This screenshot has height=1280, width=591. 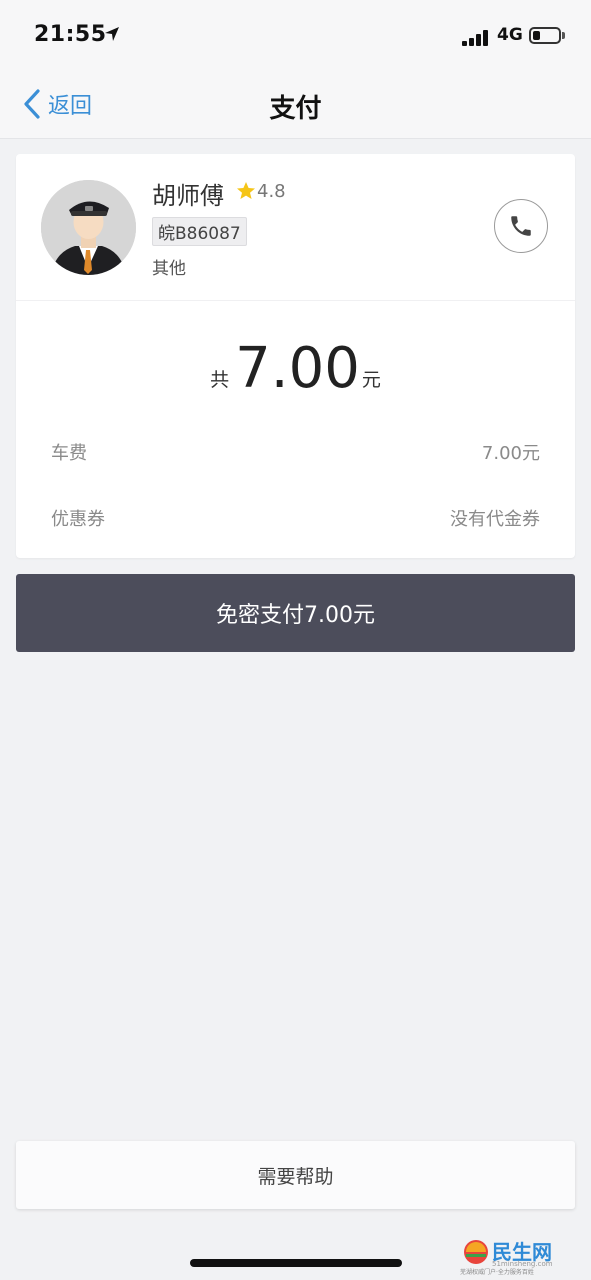 I want to click on network-type: 4G, so click(x=510, y=35).